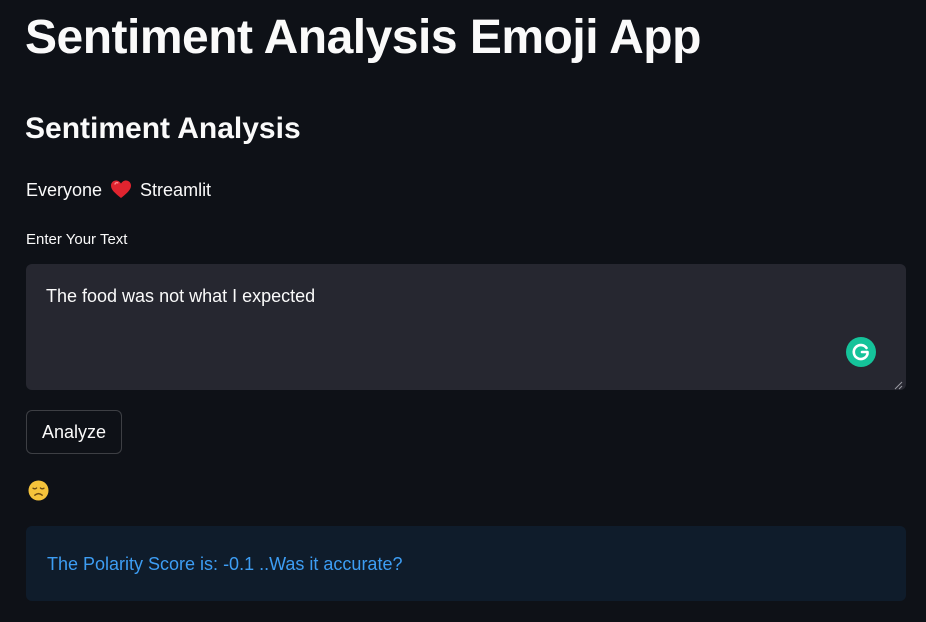  I want to click on tagline-before: Everyone, so click(64, 190).